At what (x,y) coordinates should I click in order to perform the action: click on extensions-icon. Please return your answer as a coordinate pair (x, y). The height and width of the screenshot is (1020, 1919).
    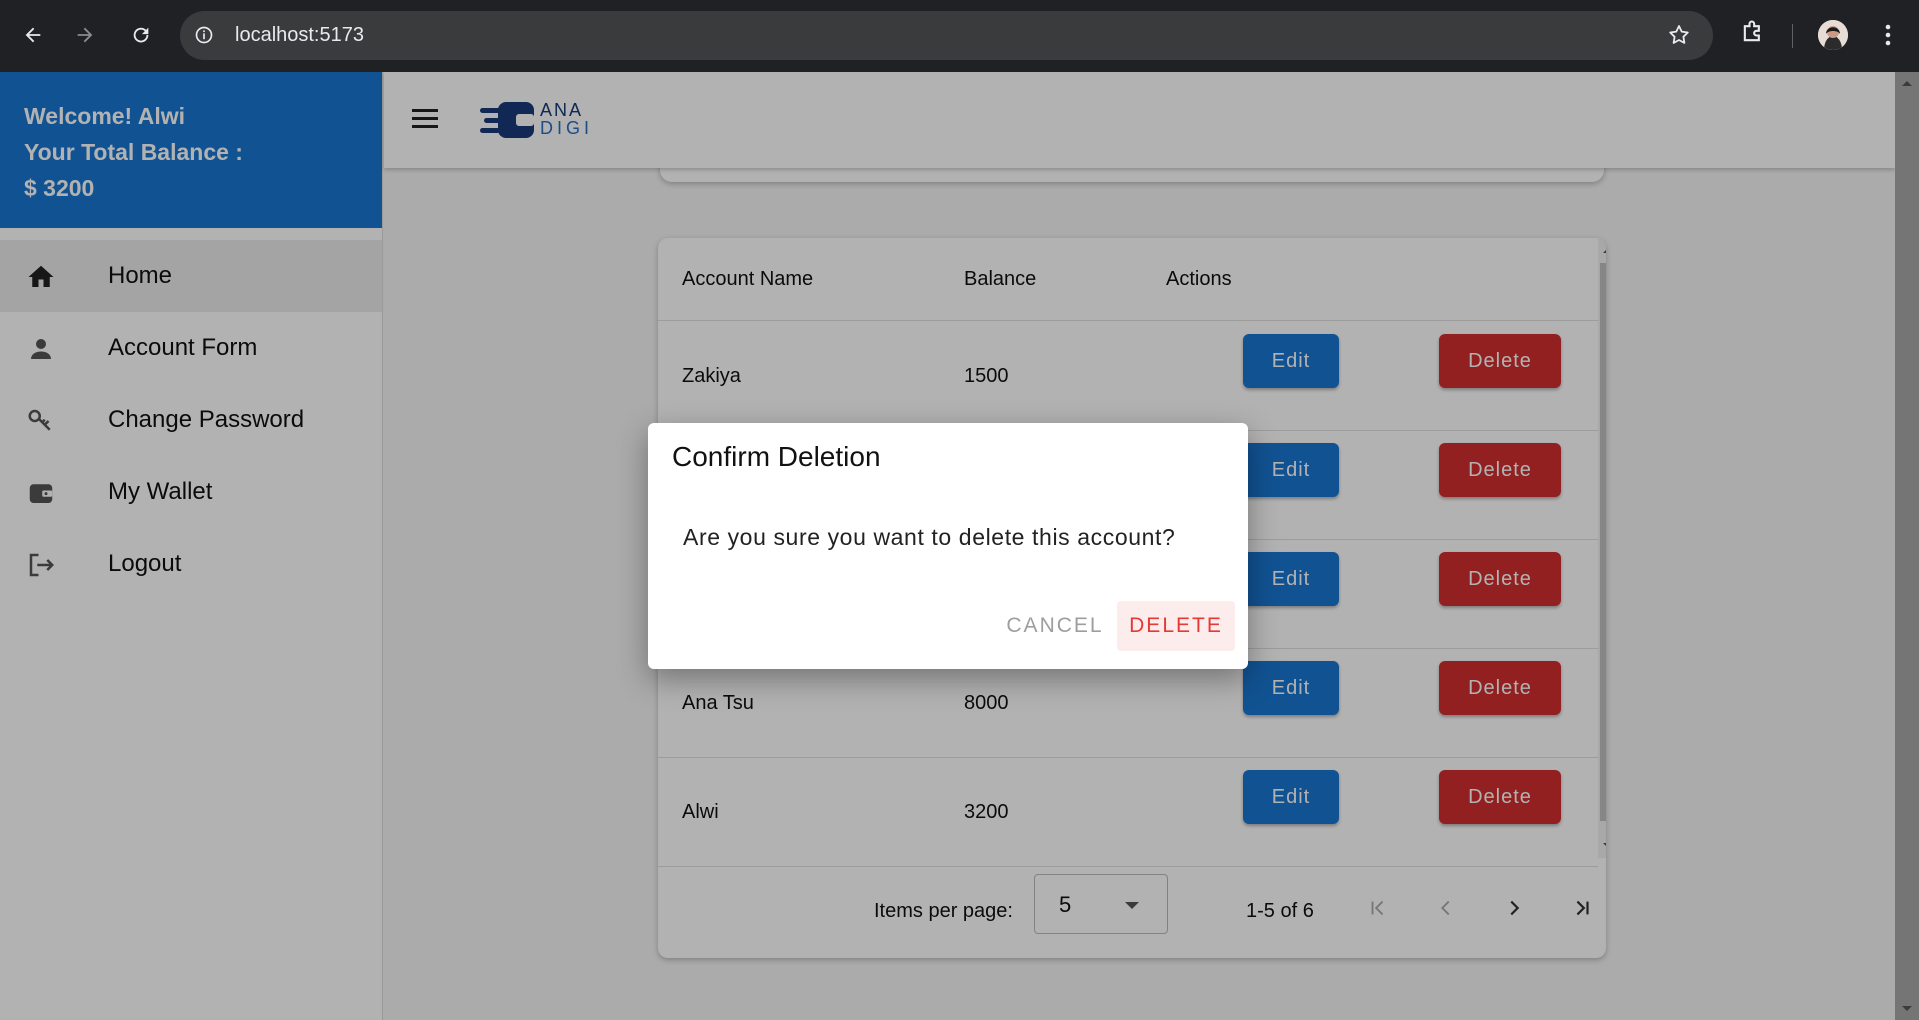
    Looking at the image, I should click on (1753, 34).